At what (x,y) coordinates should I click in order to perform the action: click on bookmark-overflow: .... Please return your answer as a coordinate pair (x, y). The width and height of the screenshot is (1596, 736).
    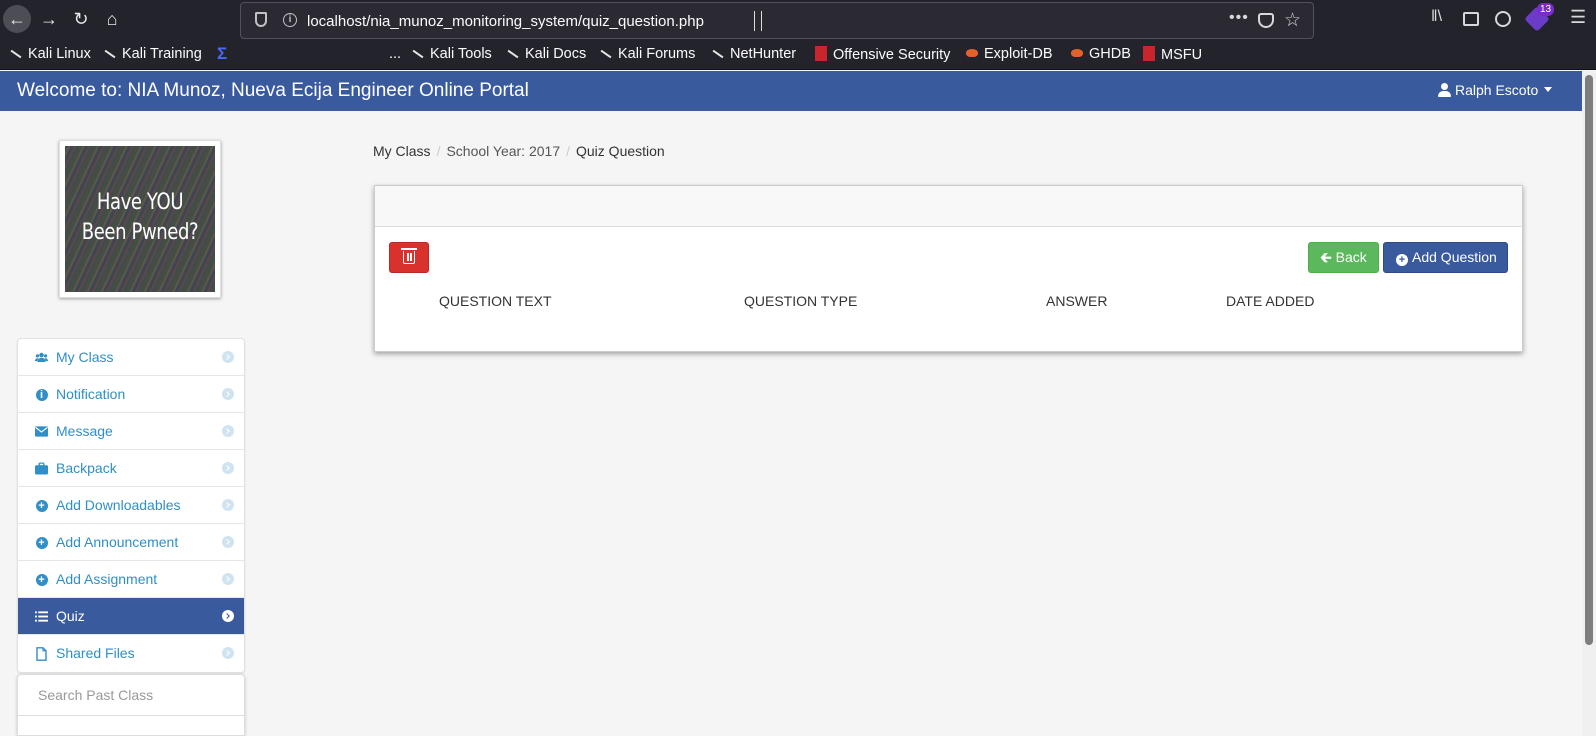
    Looking at the image, I should click on (395, 54).